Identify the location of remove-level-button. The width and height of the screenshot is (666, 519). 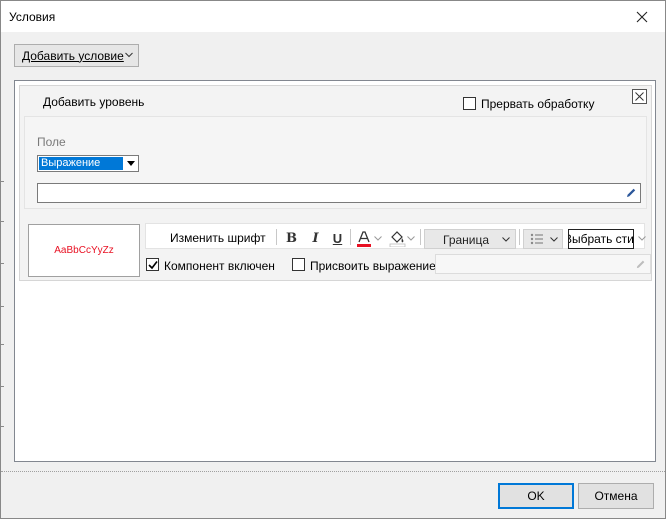
(639, 96).